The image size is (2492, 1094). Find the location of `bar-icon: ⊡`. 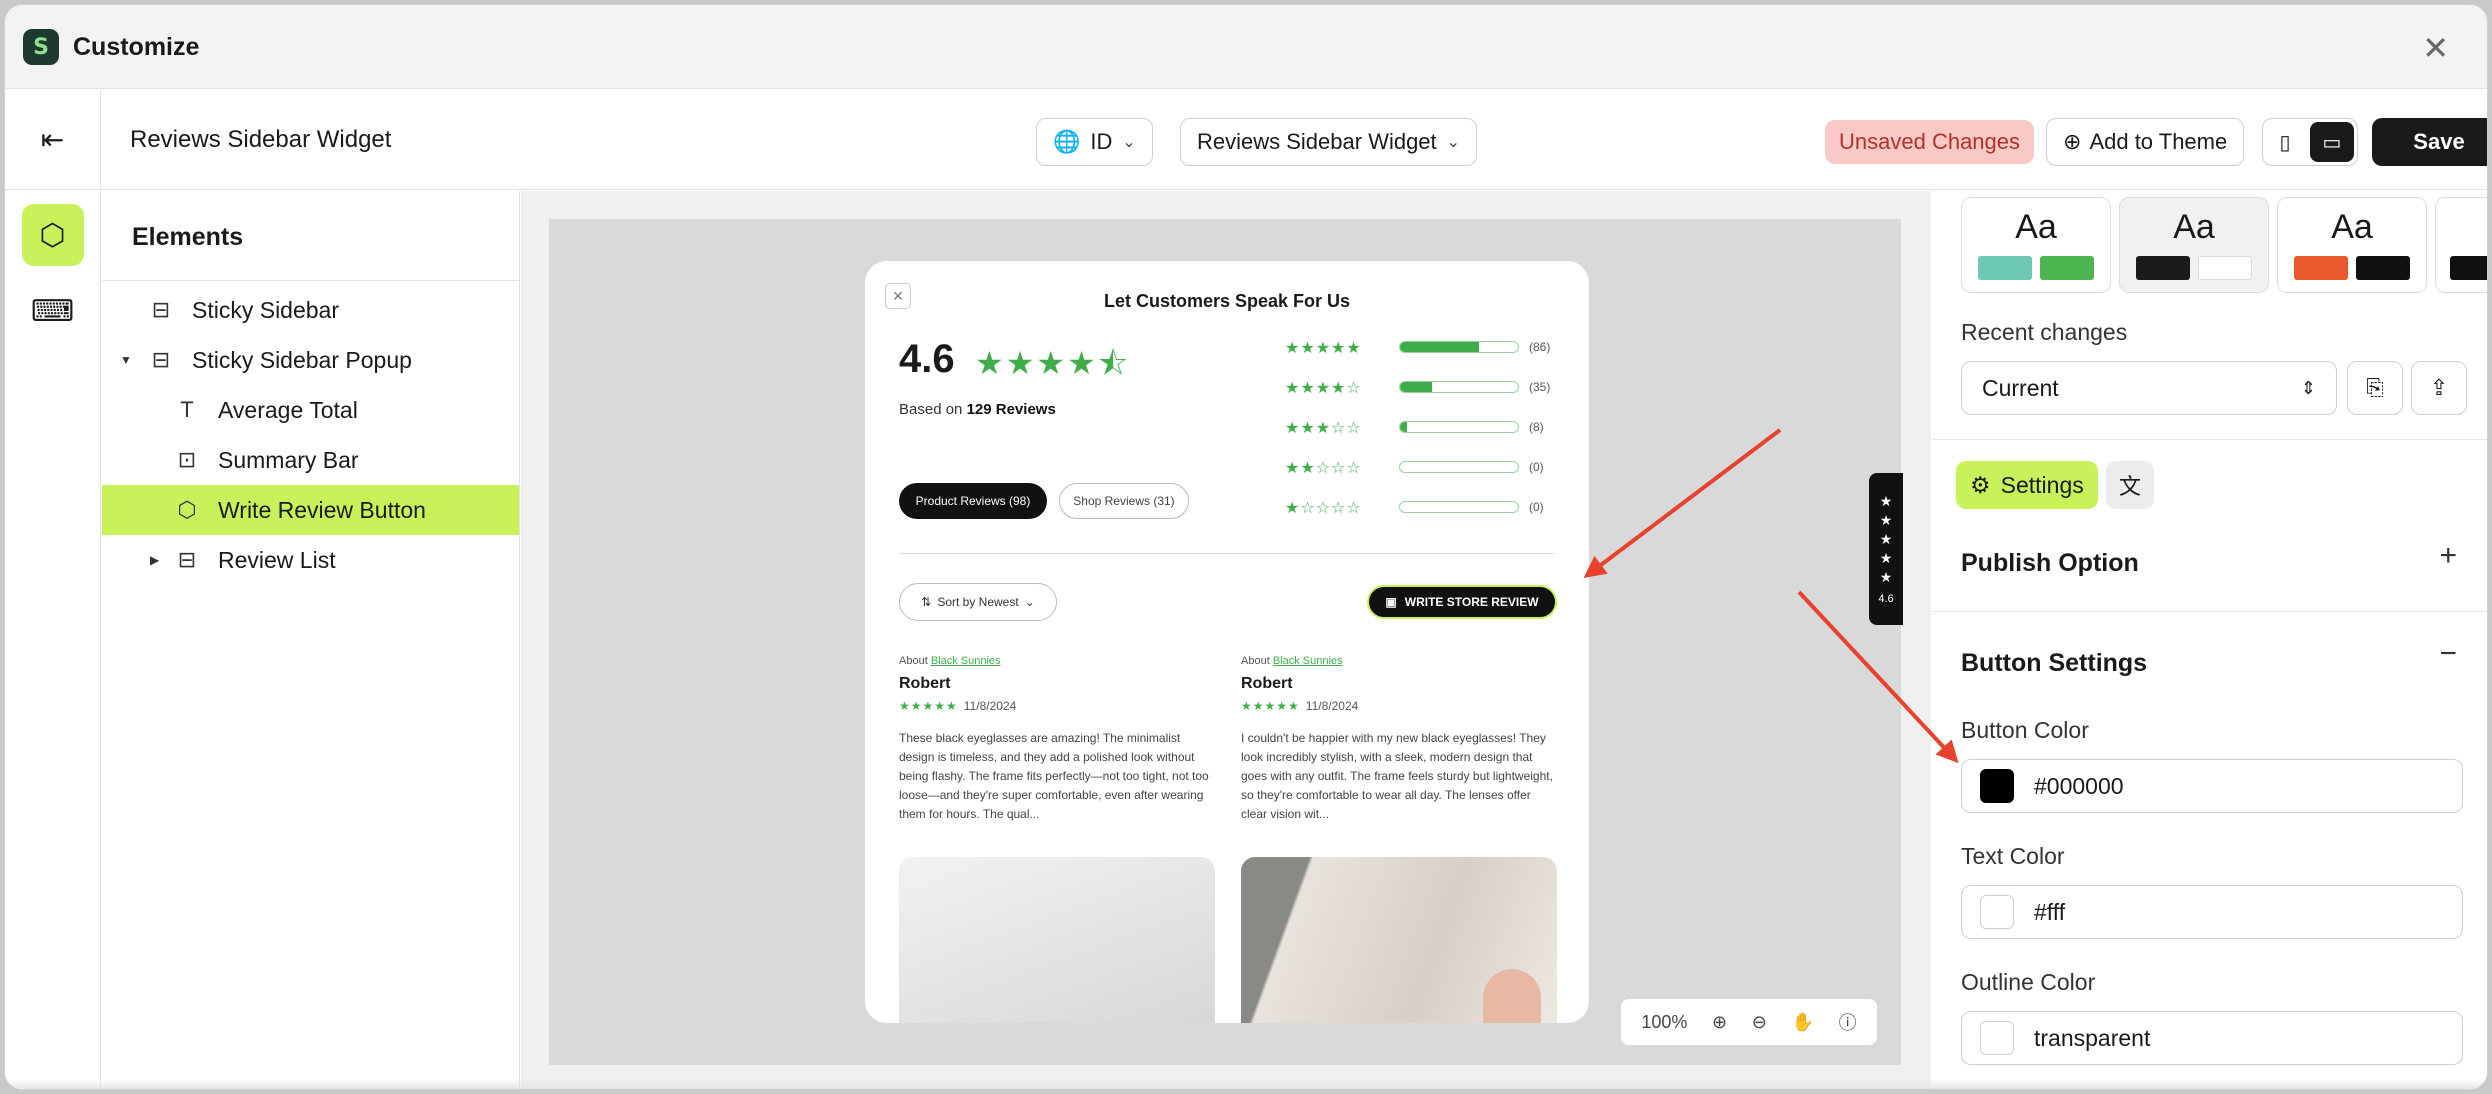

bar-icon: ⊡ is located at coordinates (187, 459).